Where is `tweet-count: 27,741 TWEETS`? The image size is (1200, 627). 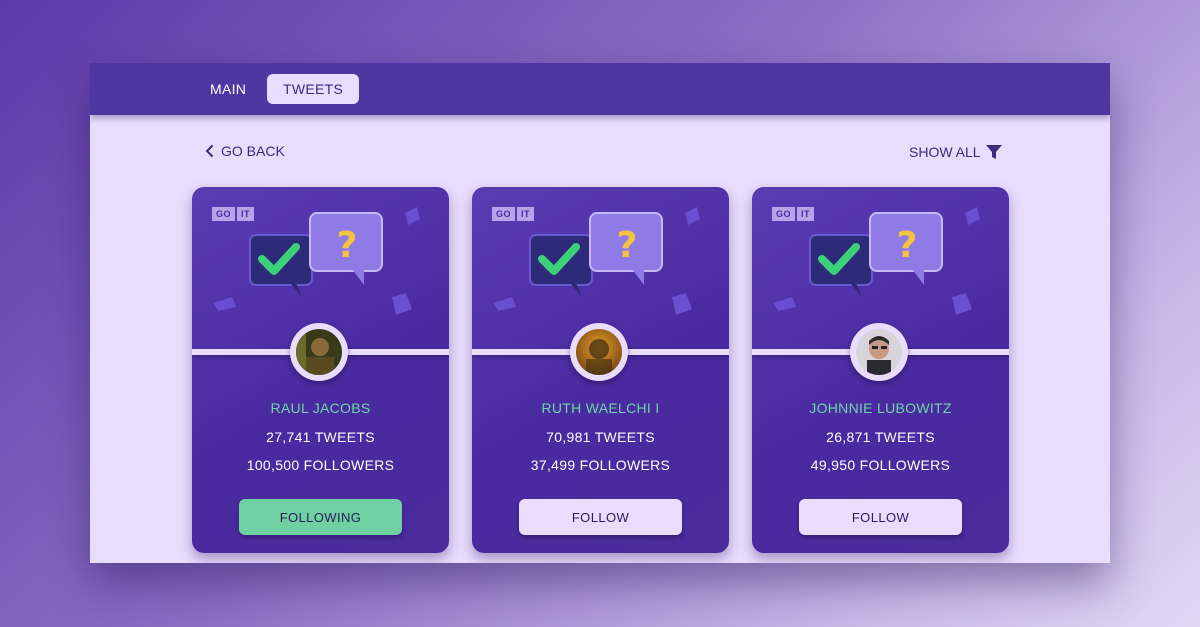
tweet-count: 27,741 TWEETS is located at coordinates (320, 437).